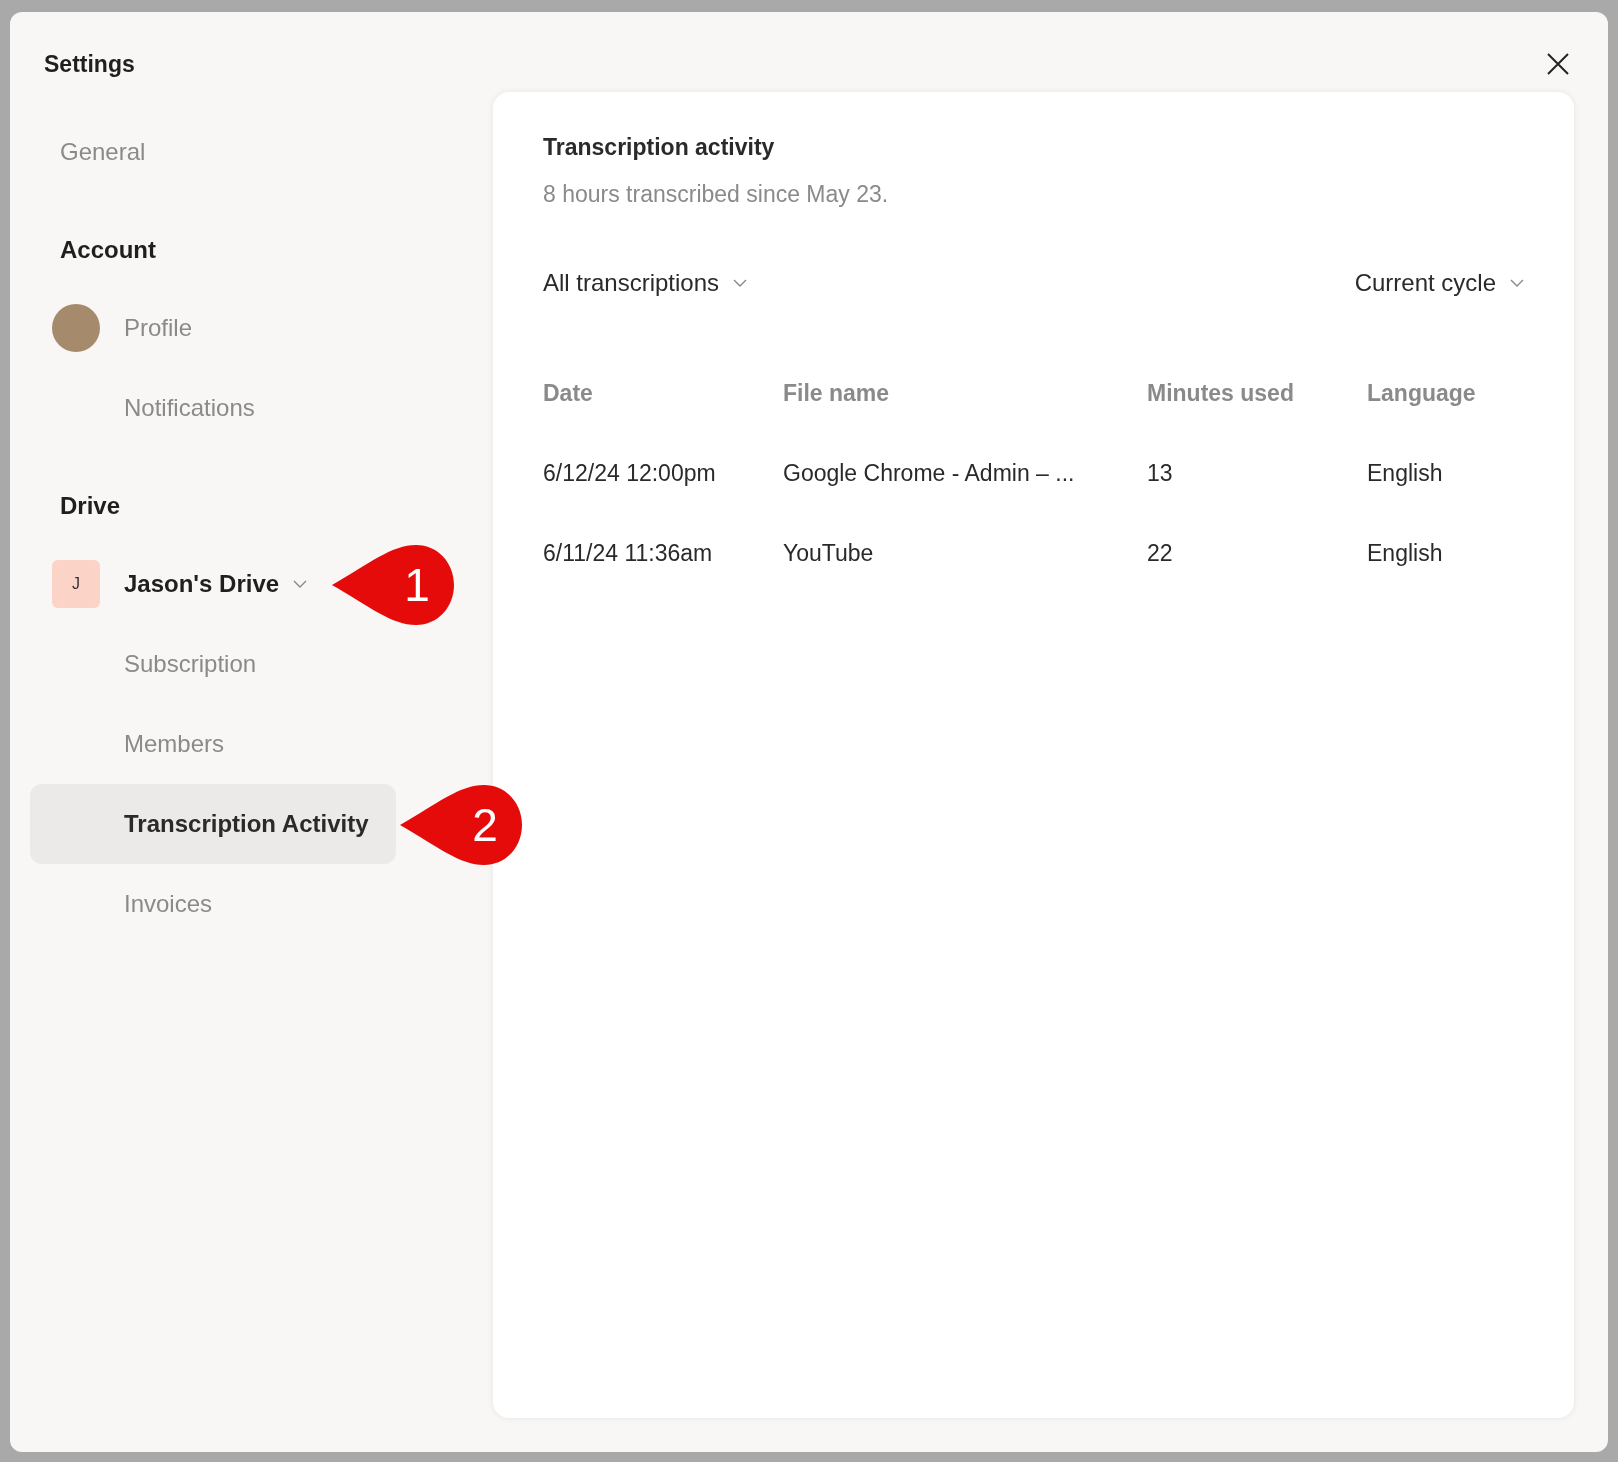 The width and height of the screenshot is (1618, 1462). What do you see at coordinates (108, 250) in the screenshot?
I see `section-heading: Account` at bounding box center [108, 250].